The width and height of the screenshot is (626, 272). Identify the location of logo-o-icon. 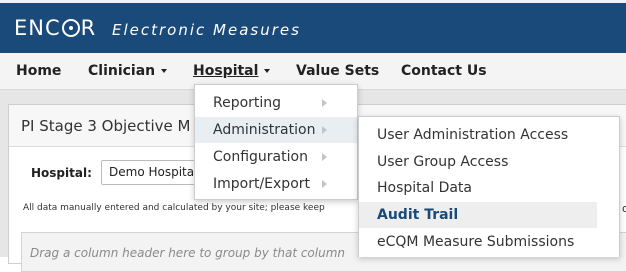
(70, 28).